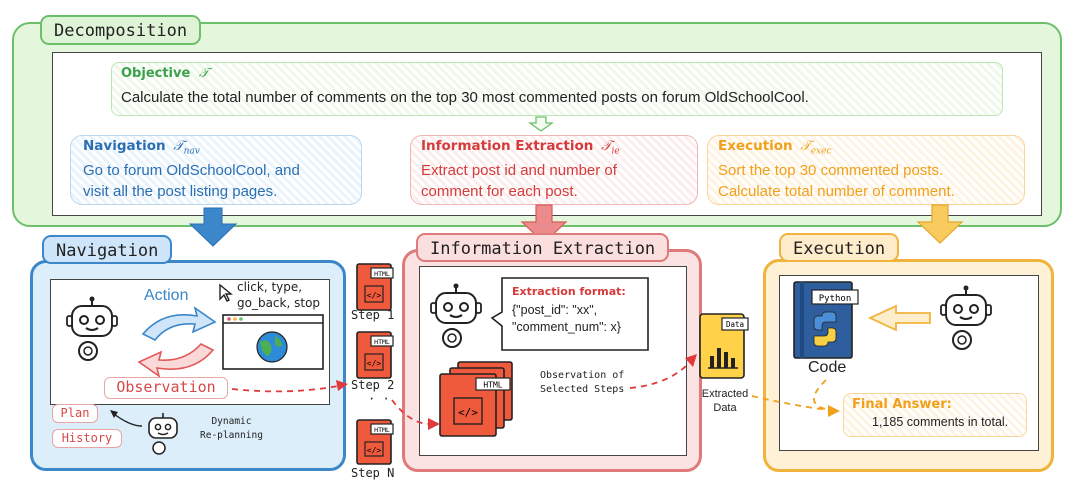 This screenshot has width=1077, height=501. Describe the element at coordinates (535, 392) in the screenshot. I see `flow-connectors` at that location.